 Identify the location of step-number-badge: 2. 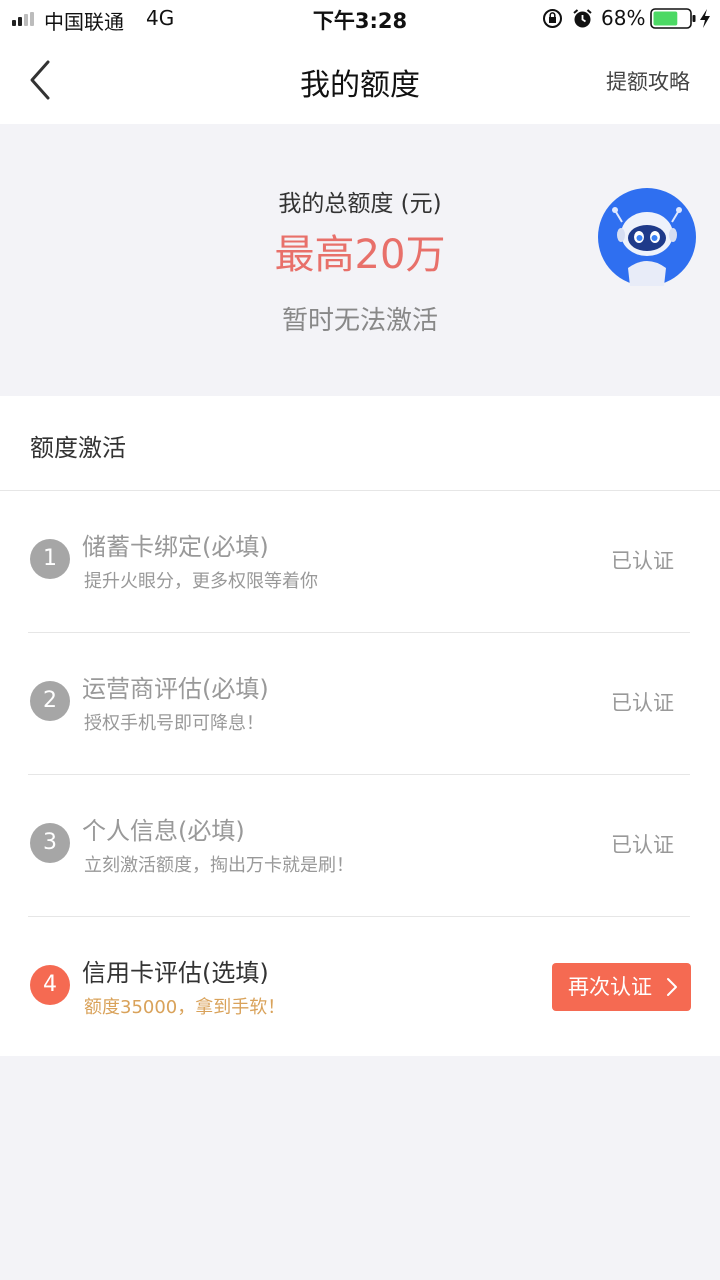
(50, 701).